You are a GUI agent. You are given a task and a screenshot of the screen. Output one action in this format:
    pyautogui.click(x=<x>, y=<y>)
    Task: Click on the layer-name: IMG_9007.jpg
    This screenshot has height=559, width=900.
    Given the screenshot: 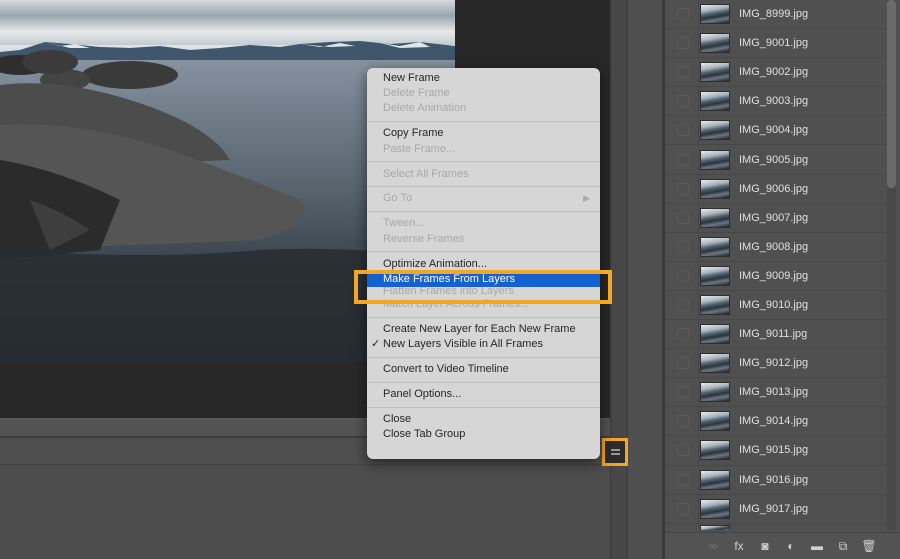 What is the action you would take?
    pyautogui.click(x=774, y=217)
    